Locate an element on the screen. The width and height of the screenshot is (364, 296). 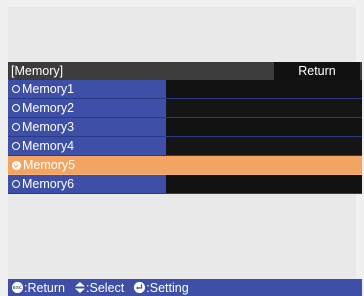
memory-item-5: Memory5 is located at coordinates (185, 165).